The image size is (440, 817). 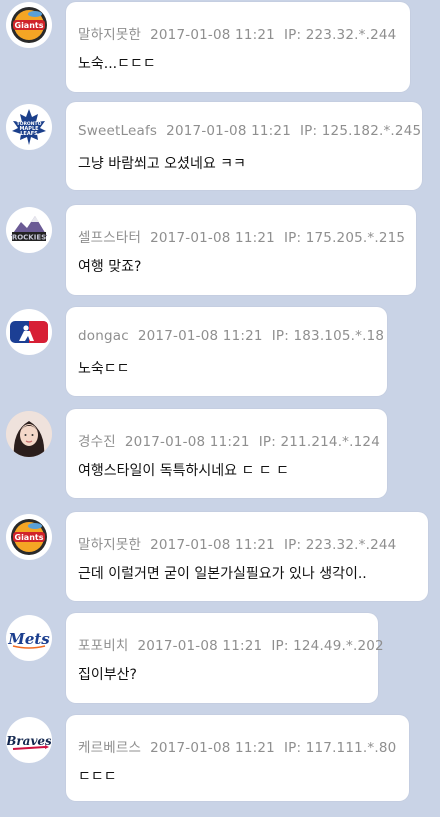 I want to click on comment-ip: IP: 125.182.*.245, so click(x=361, y=131).